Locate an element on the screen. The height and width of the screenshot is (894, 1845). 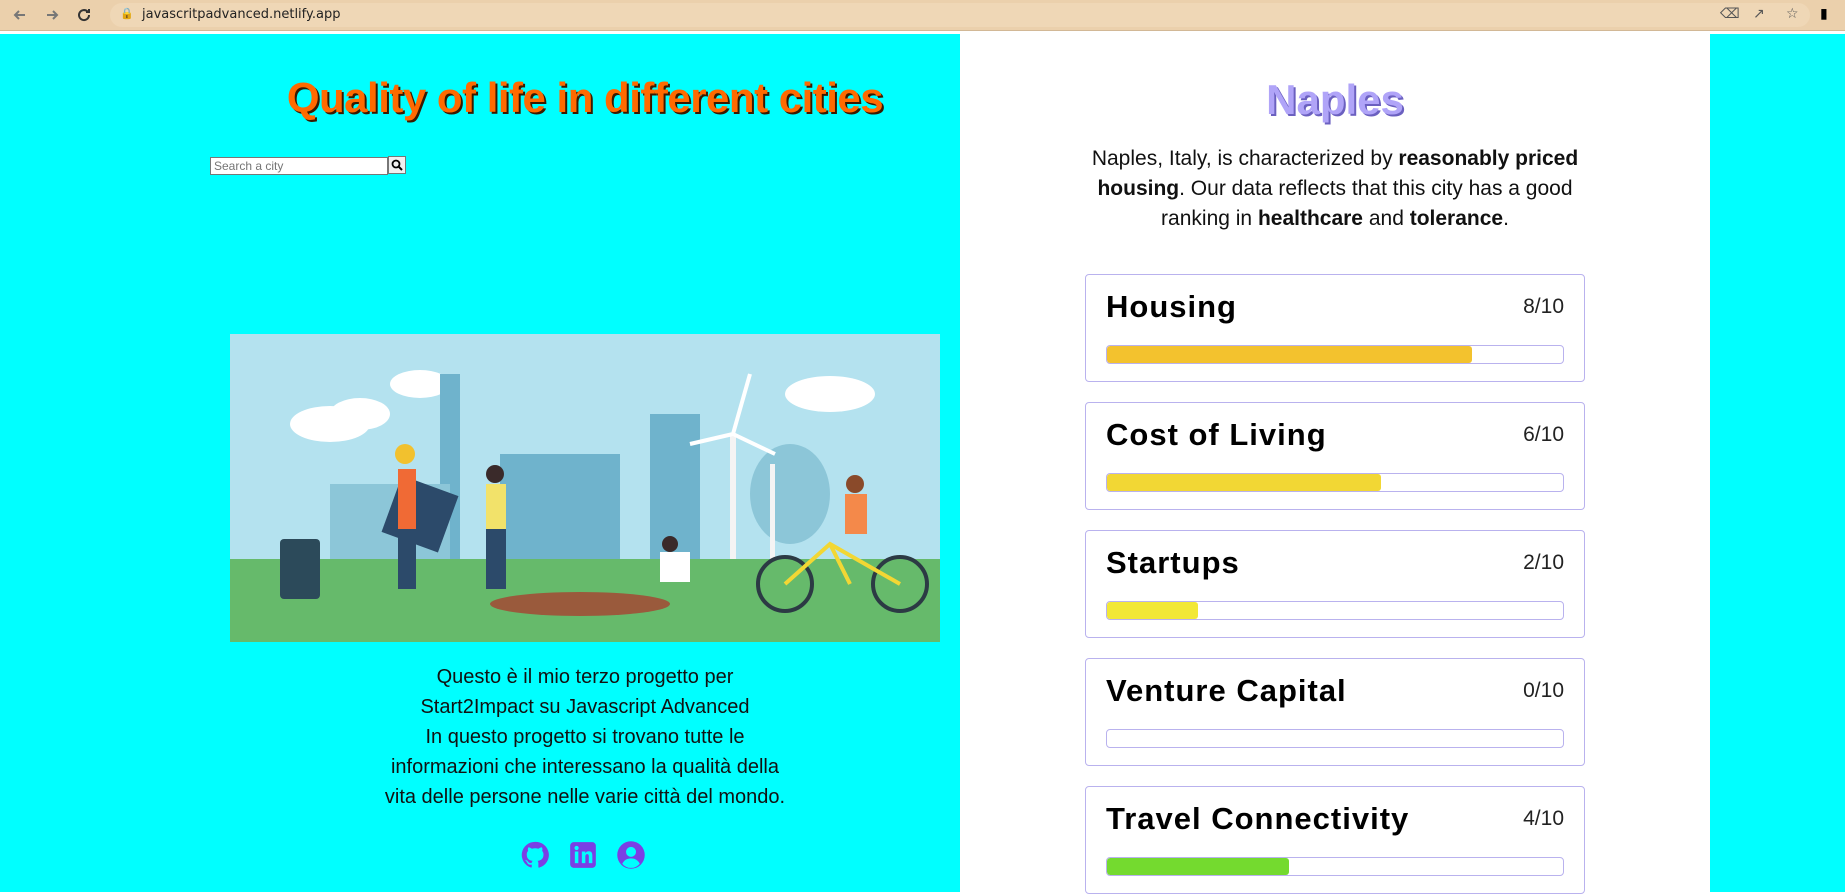
search-icon is located at coordinates (397, 165).